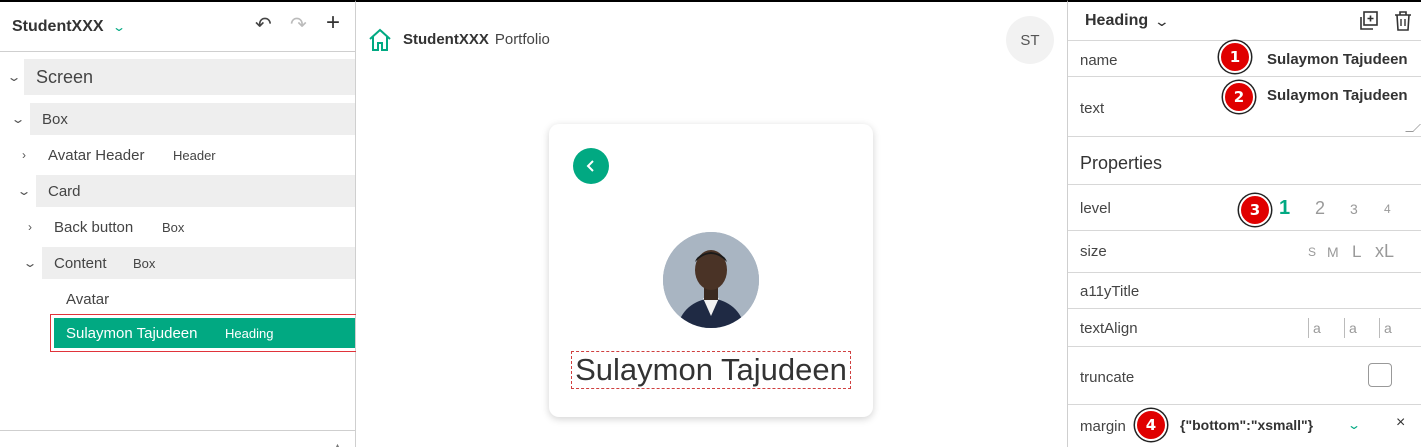 The image size is (1421, 447). I want to click on app-menu-chevron-icon: ⌄, so click(119, 27).